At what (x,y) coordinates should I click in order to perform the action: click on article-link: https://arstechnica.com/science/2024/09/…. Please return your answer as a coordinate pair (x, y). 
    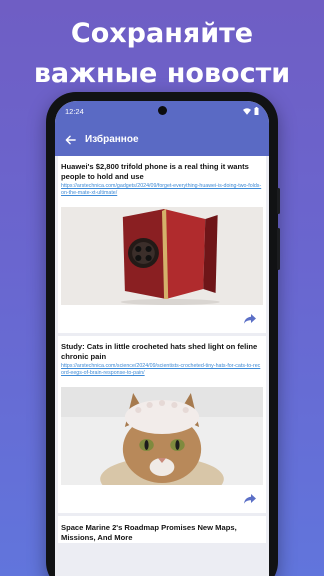
    Looking at the image, I should click on (162, 370).